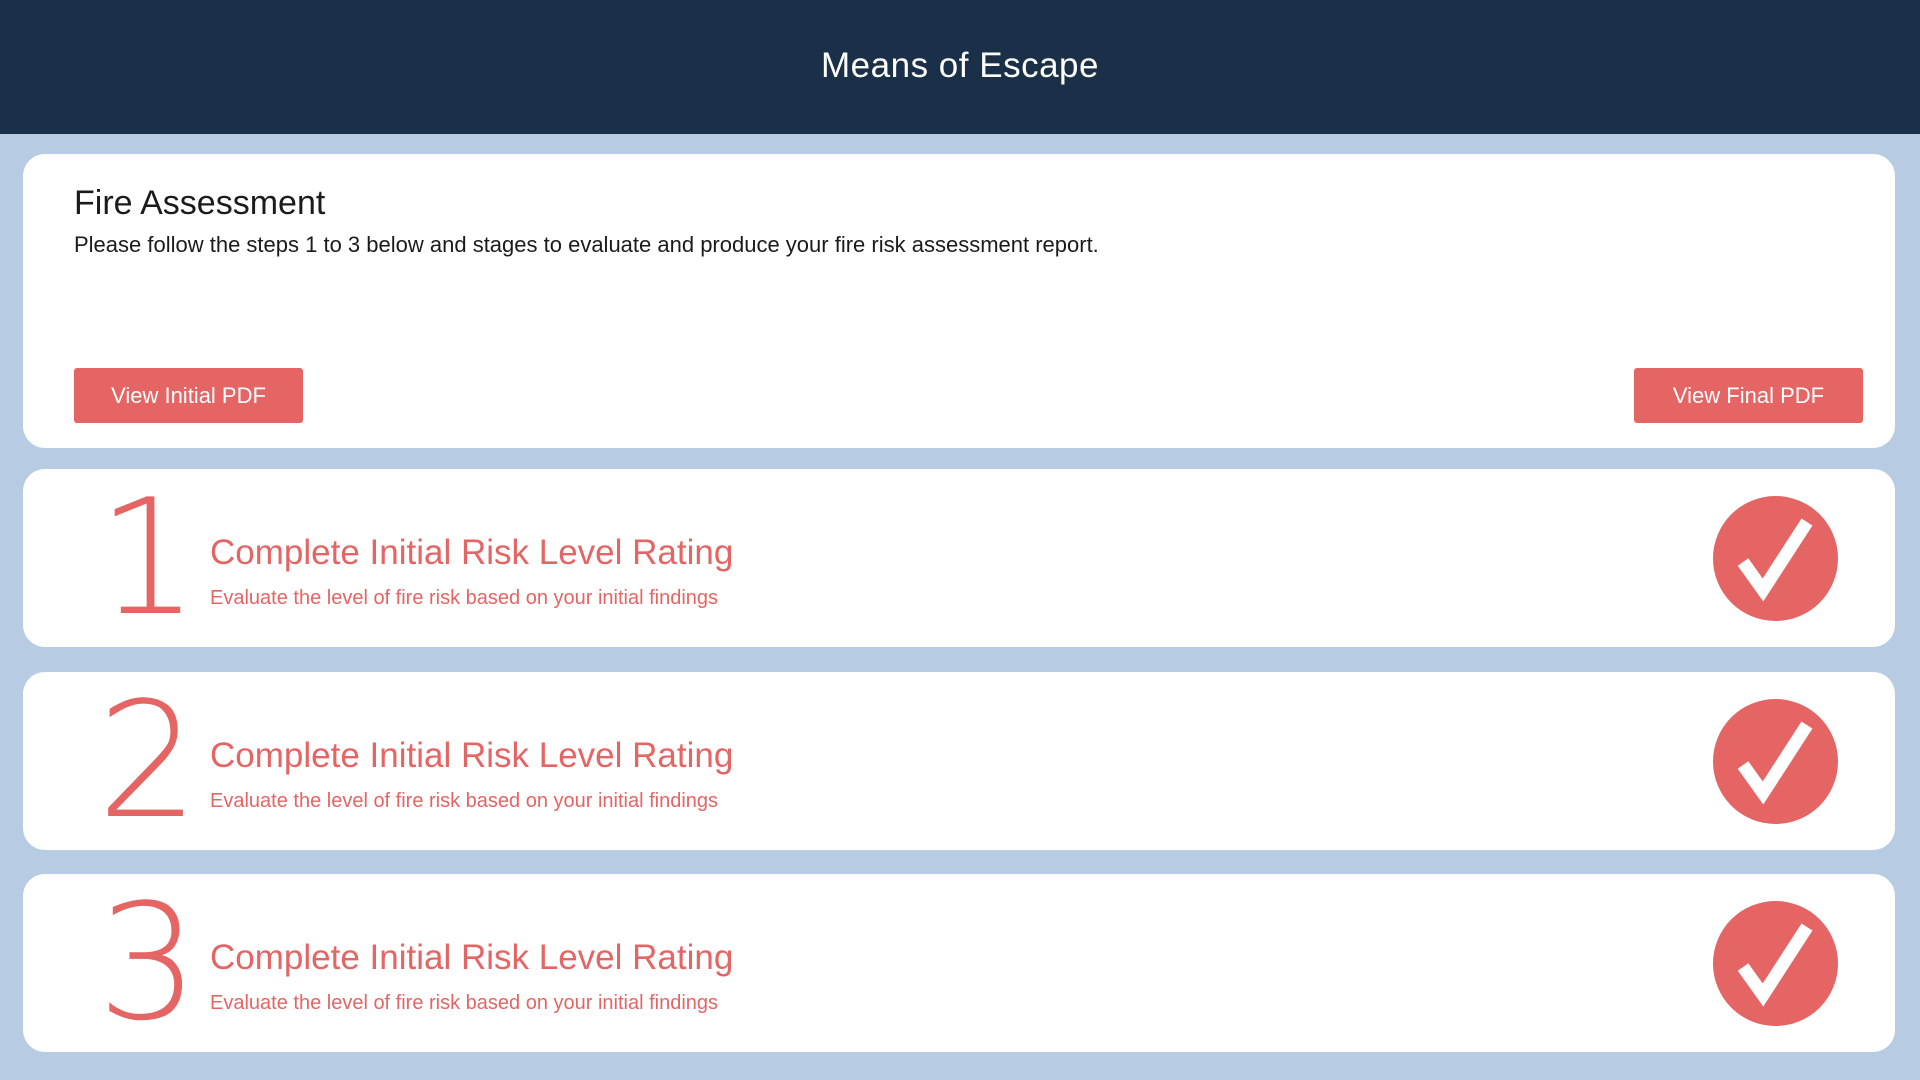 This screenshot has height=1080, width=1920. Describe the element at coordinates (148, 760) in the screenshot. I see `step-number: 2` at that location.